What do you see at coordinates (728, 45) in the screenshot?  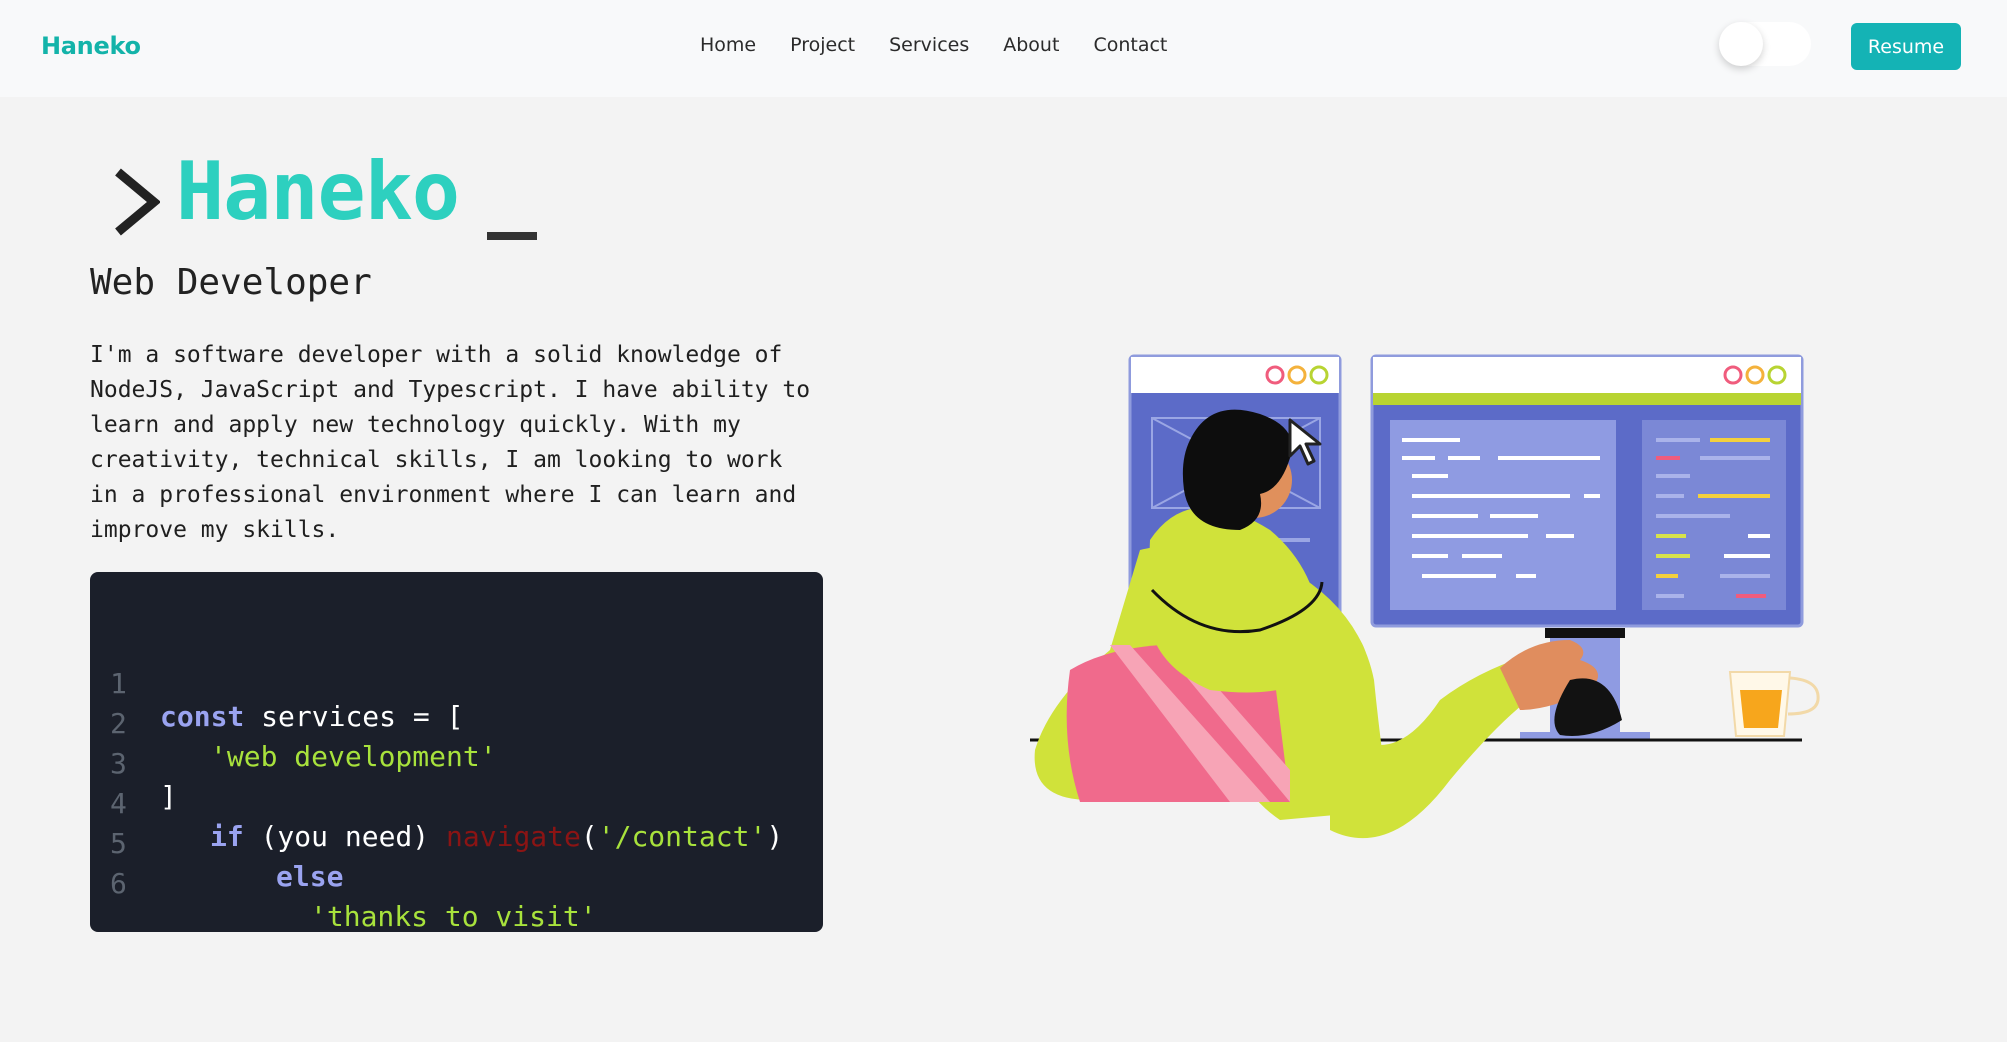 I see `nav-link-home: Home` at bounding box center [728, 45].